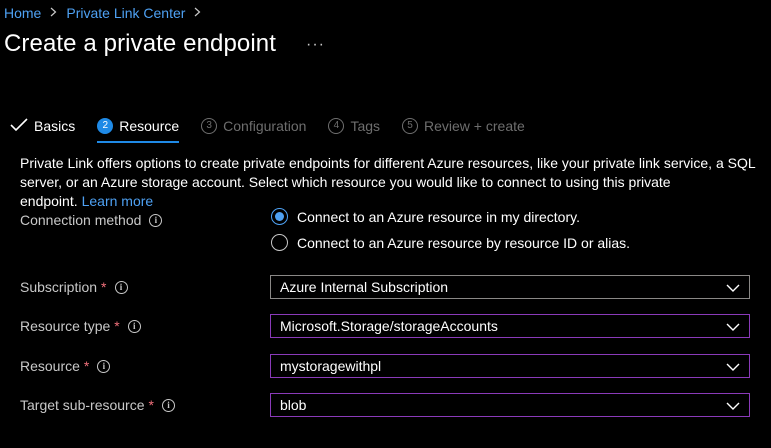 Image resolution: width=771 pixels, height=448 pixels. I want to click on target-sub-resource-label: Target sub-resource, so click(82, 405).